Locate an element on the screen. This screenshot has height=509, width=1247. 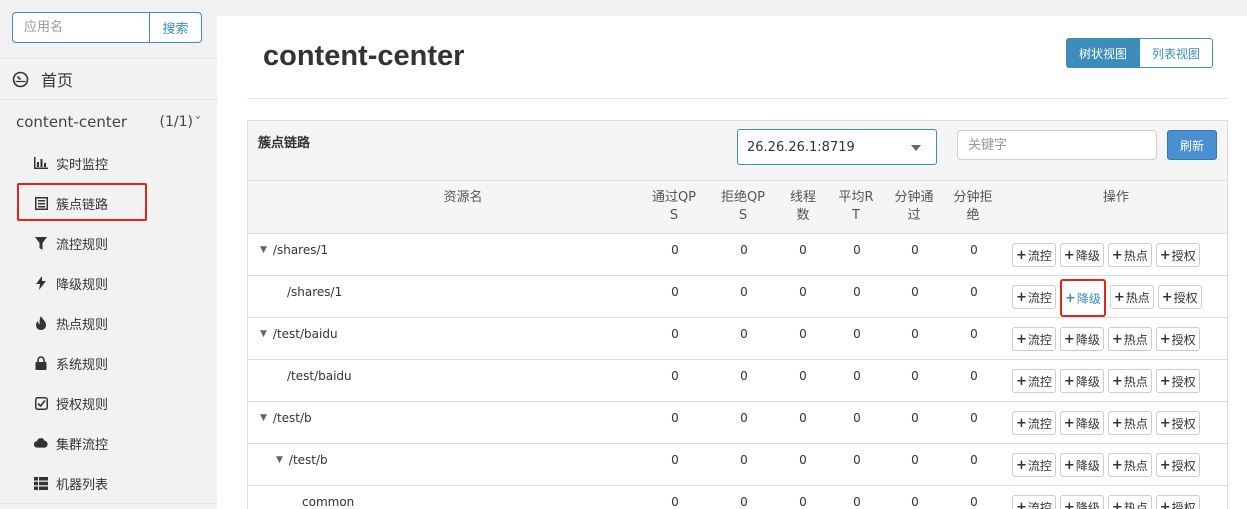
sidebar-item-lock: 系统规则 is located at coordinates (108, 363).